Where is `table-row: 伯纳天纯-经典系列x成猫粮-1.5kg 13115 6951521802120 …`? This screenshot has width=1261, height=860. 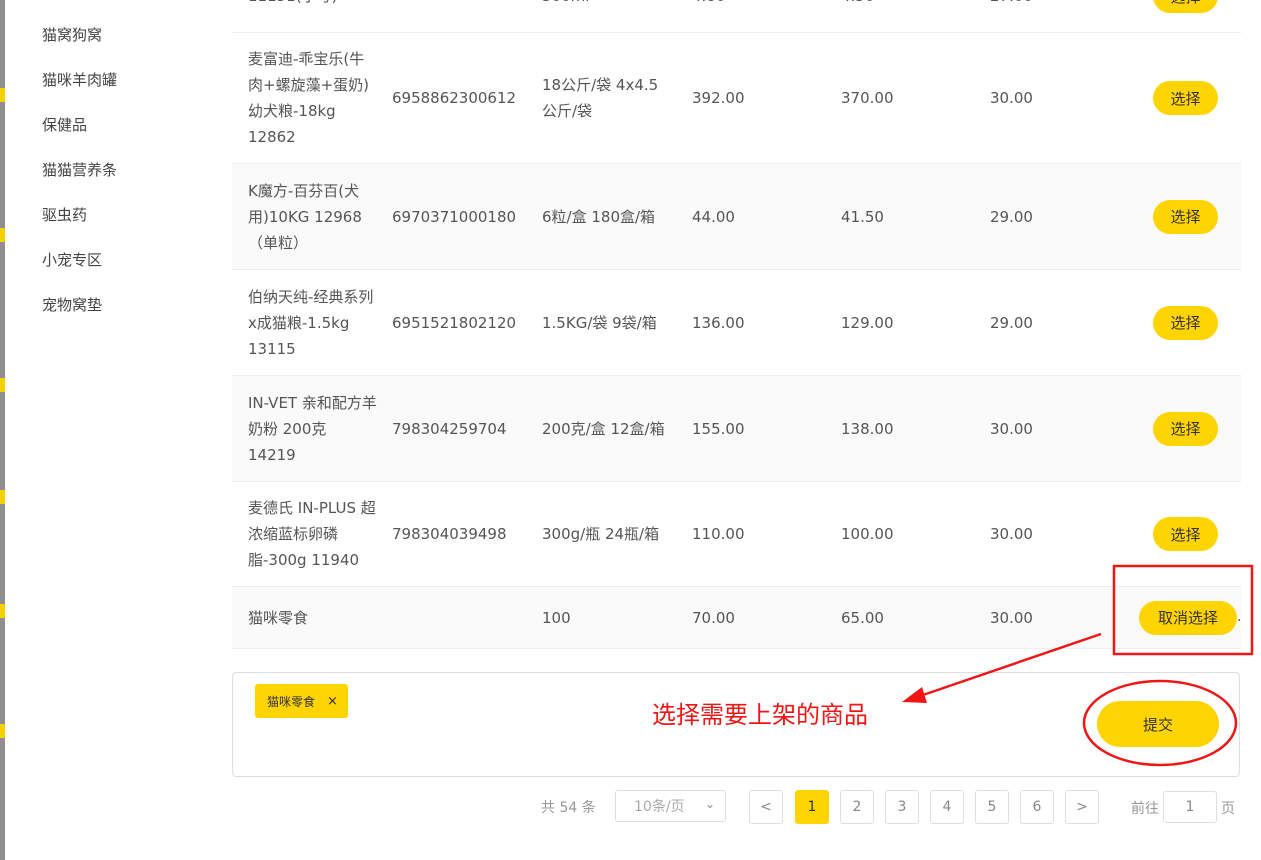
table-row: 伯纳天纯-经典系列x成猫粮-1.5kg 13115 6951521802120 … is located at coordinates (736, 323).